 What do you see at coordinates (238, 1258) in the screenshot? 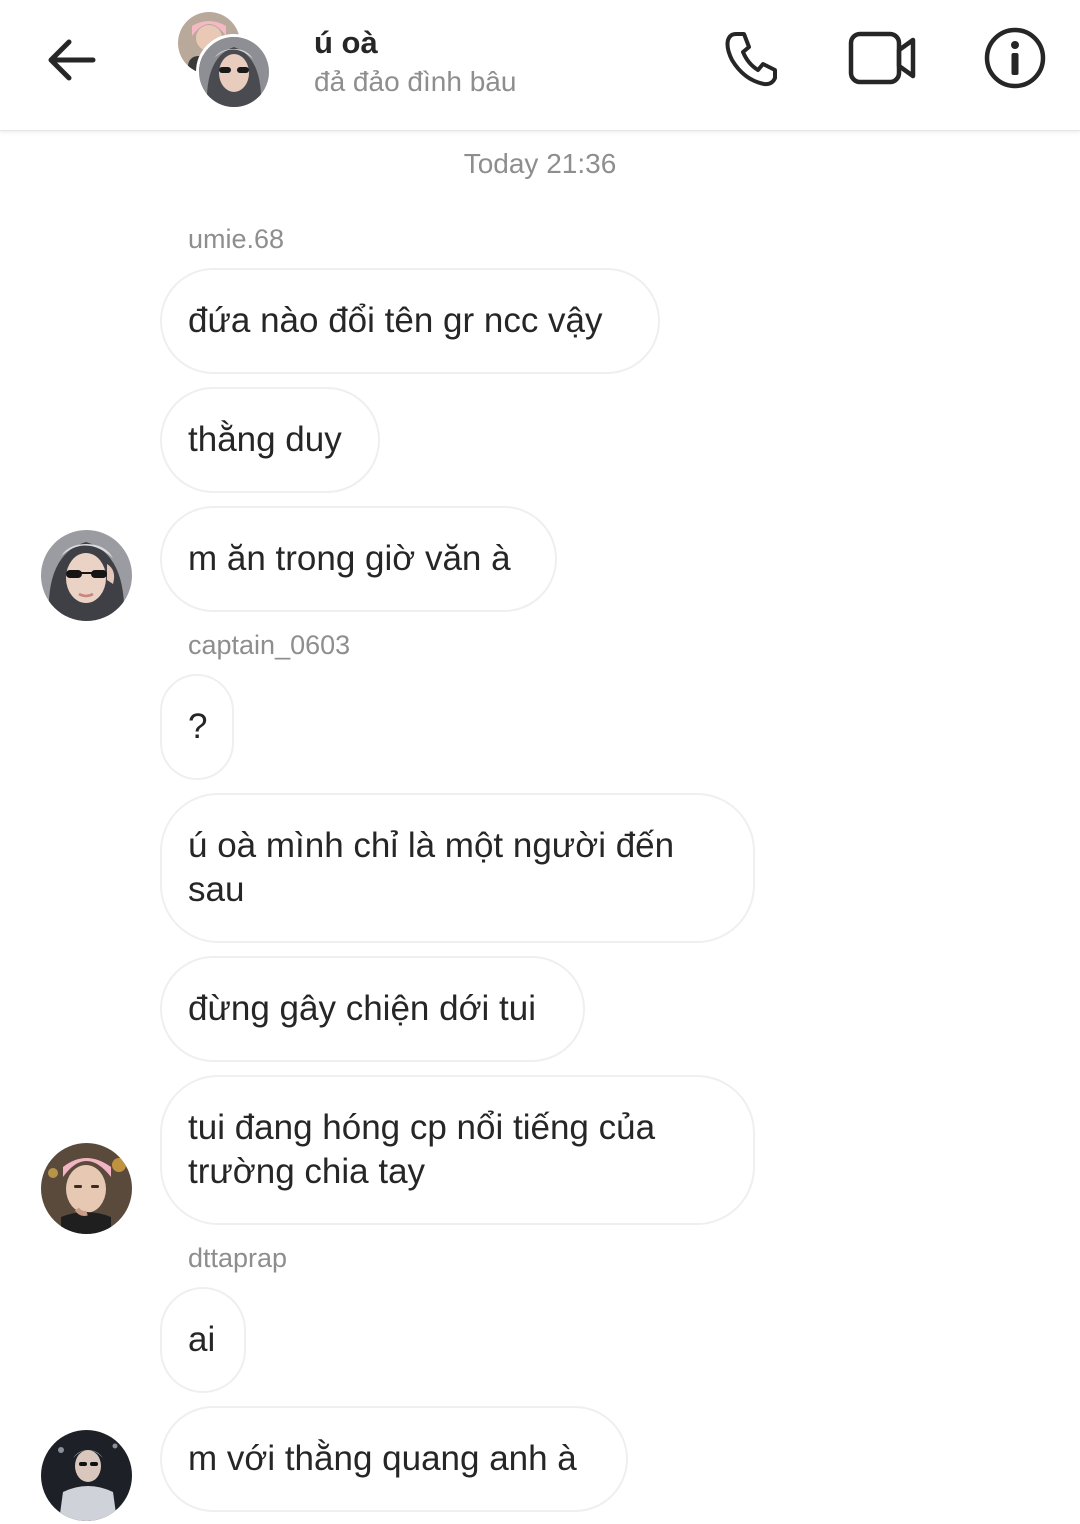
I see `sender-name: dttaprap` at bounding box center [238, 1258].